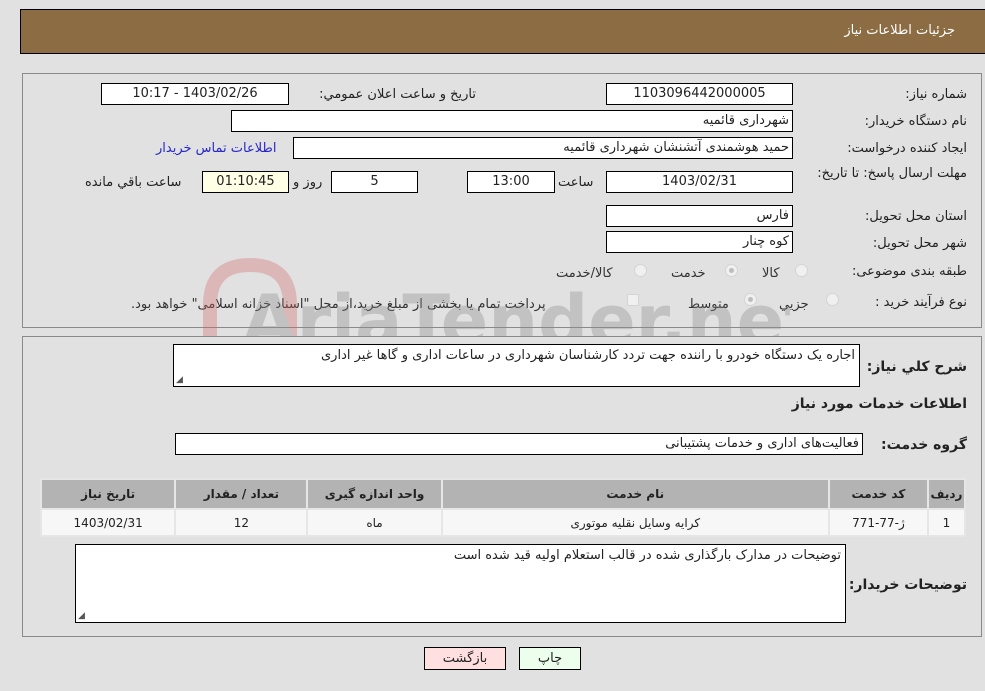 The image size is (985, 691). What do you see at coordinates (640, 270) in the screenshot?
I see `category-radio-goods-service` at bounding box center [640, 270].